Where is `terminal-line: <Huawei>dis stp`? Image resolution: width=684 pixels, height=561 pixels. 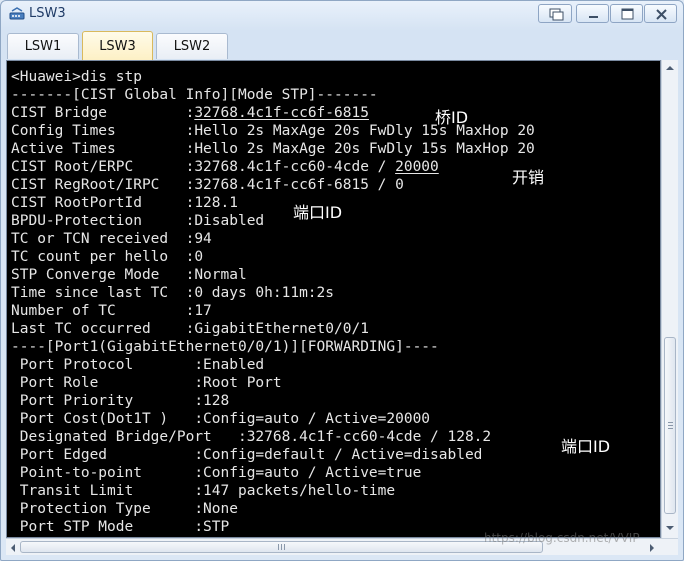
terminal-line: <Huawei>dis stp is located at coordinates (76, 77).